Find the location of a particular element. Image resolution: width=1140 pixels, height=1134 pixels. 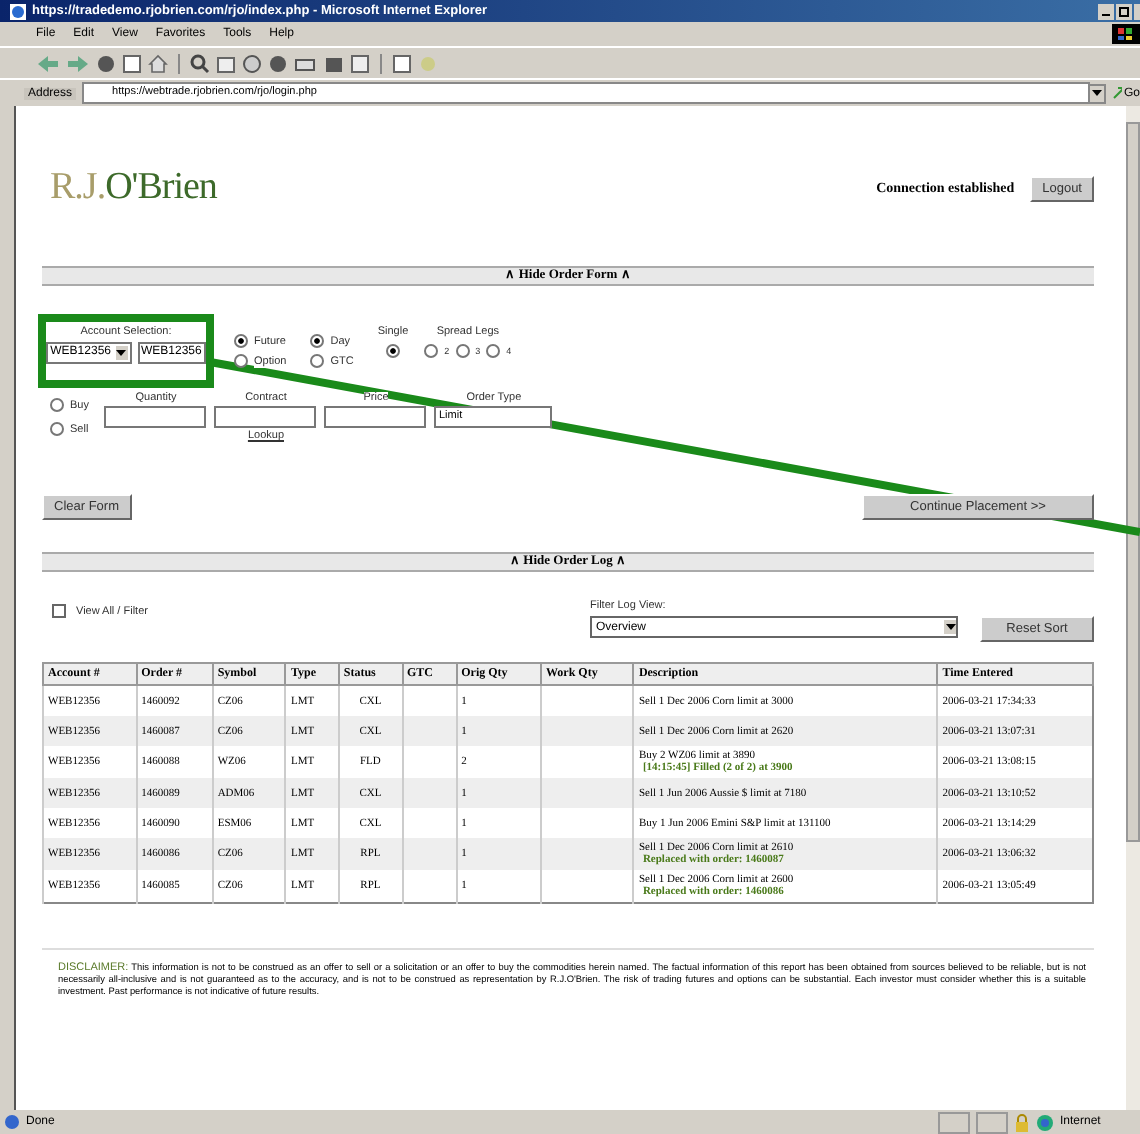

windows-logo-icon is located at coordinates (1126, 34).